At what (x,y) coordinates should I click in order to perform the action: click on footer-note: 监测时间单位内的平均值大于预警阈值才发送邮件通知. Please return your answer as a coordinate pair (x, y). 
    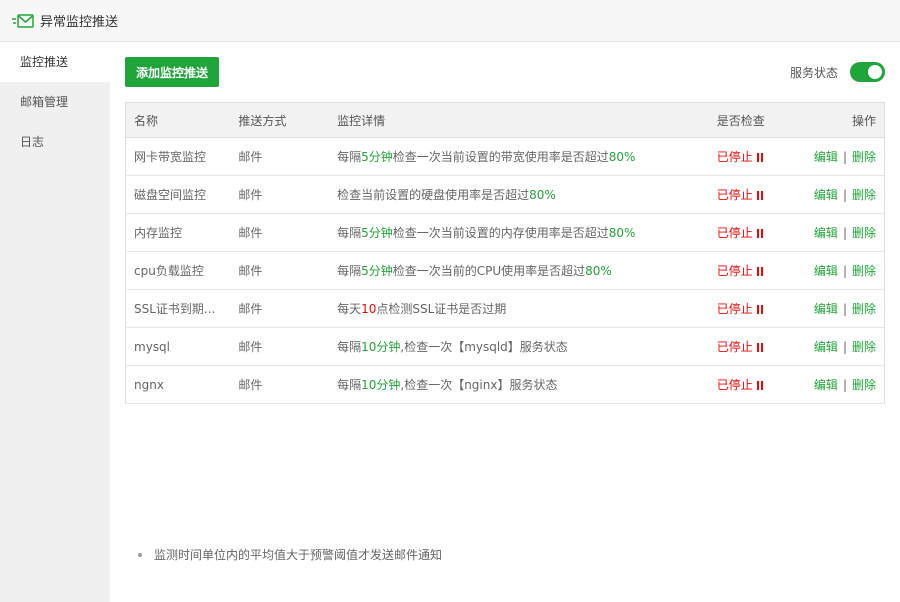
    Looking at the image, I should click on (290, 554).